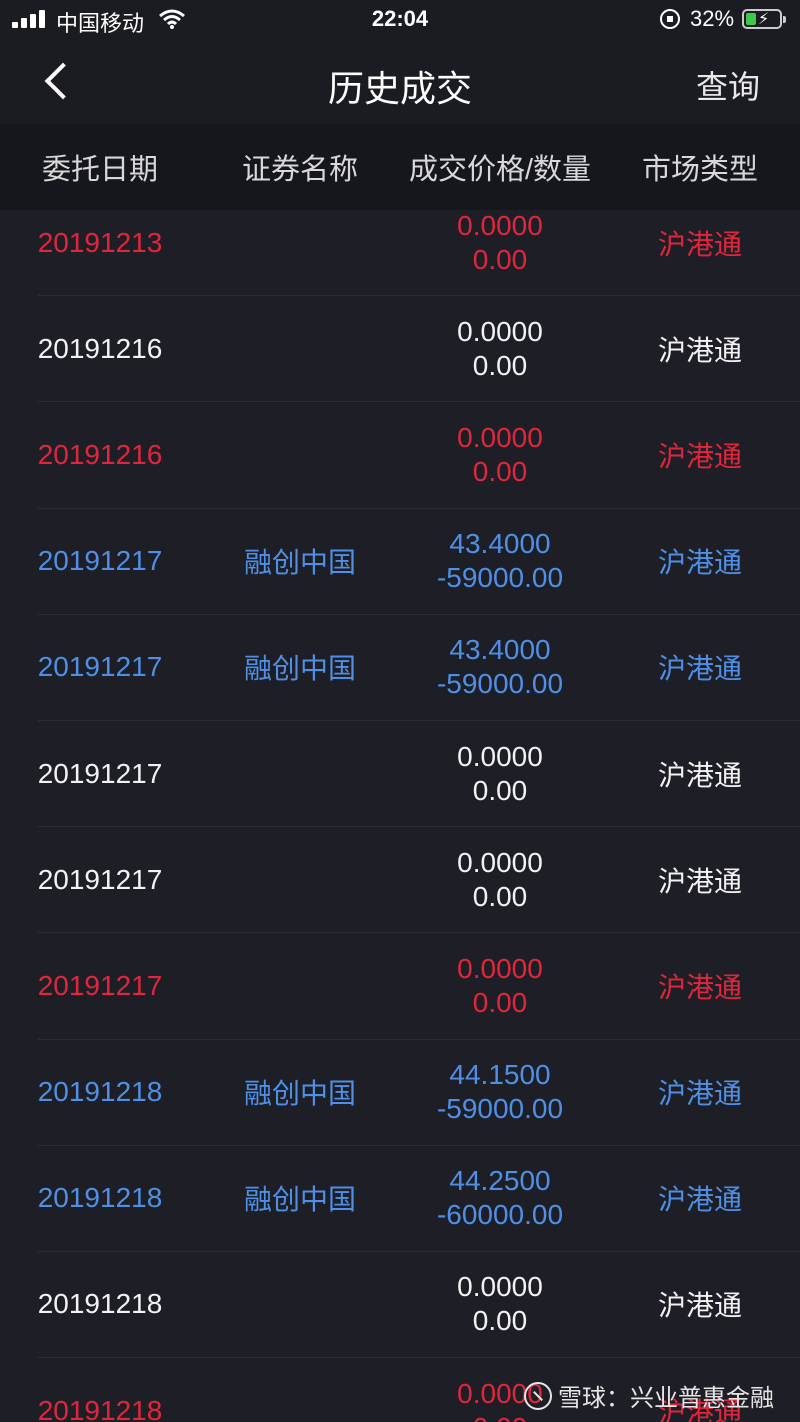 The image size is (800, 1422). I want to click on cell-price: 44.1500, so click(500, 1075).